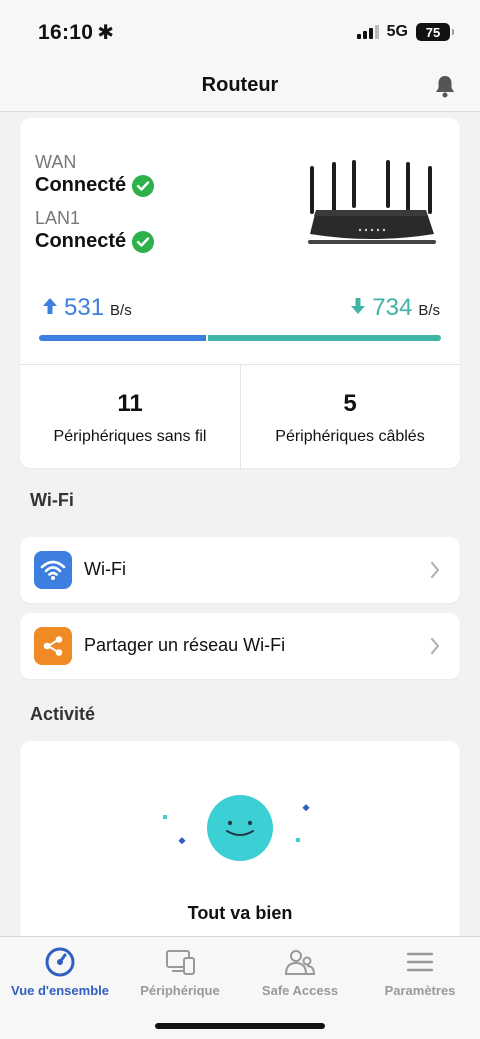 The height and width of the screenshot is (1039, 480). I want to click on activity-section-title: Activité, so click(63, 714).